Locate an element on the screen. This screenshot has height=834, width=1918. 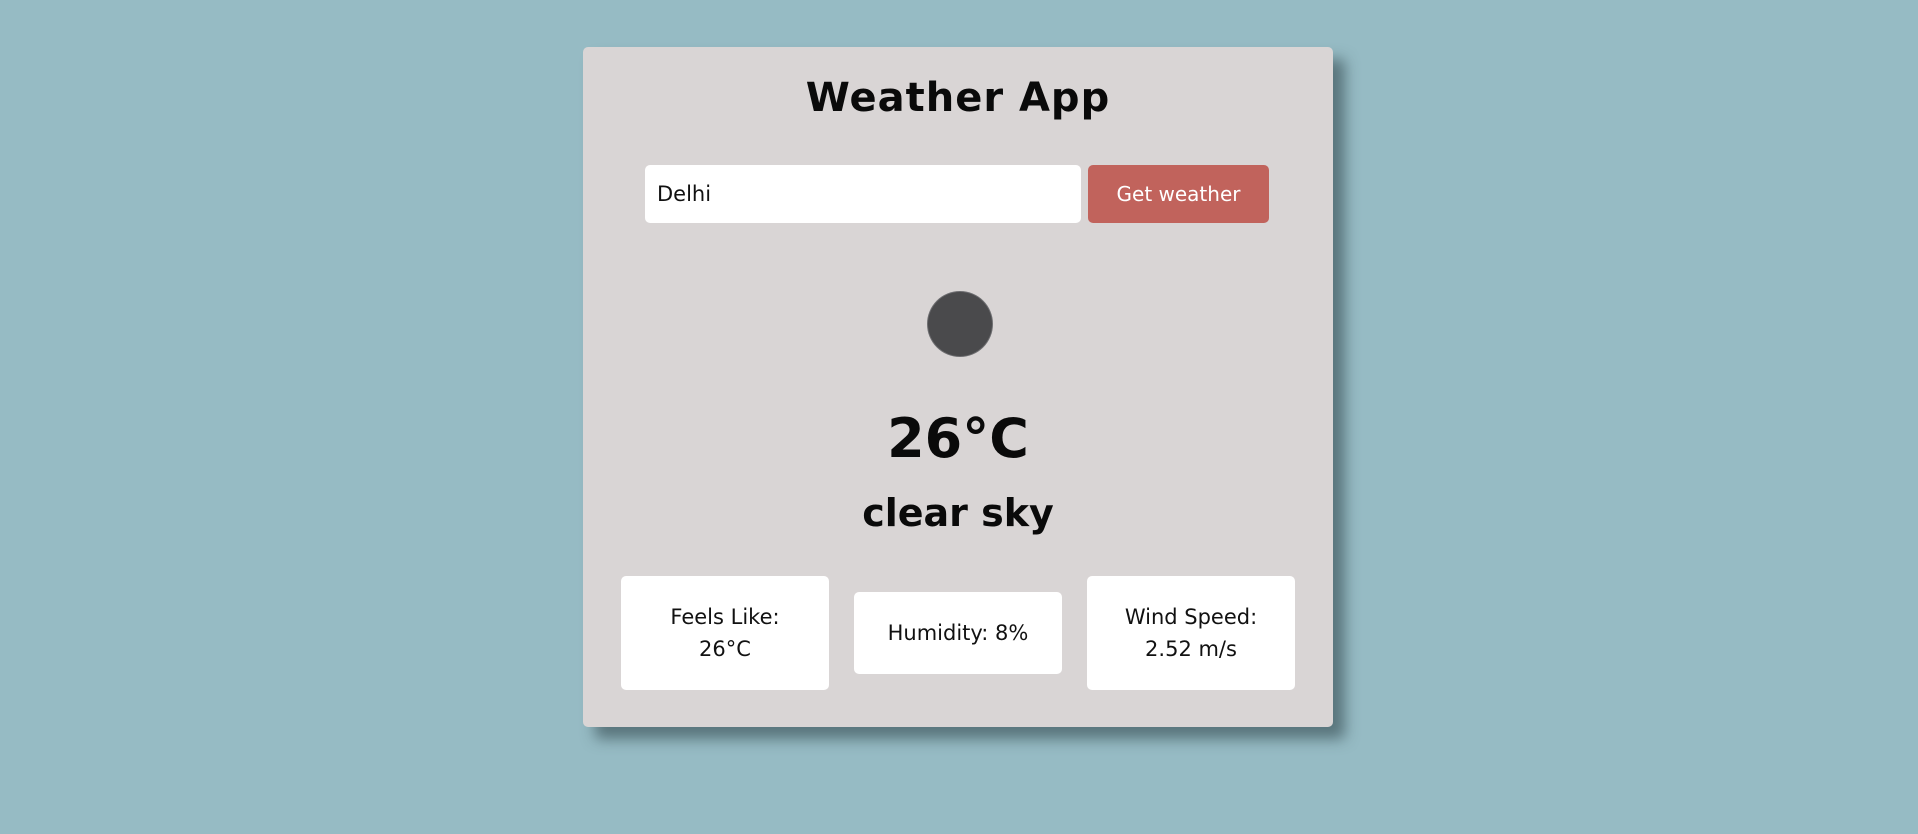
weather-condition-icon is located at coordinates (960, 324).